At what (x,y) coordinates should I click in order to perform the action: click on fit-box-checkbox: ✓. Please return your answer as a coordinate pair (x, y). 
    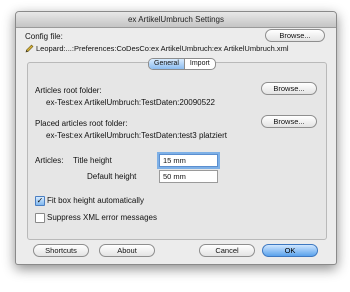
    Looking at the image, I should click on (40, 201).